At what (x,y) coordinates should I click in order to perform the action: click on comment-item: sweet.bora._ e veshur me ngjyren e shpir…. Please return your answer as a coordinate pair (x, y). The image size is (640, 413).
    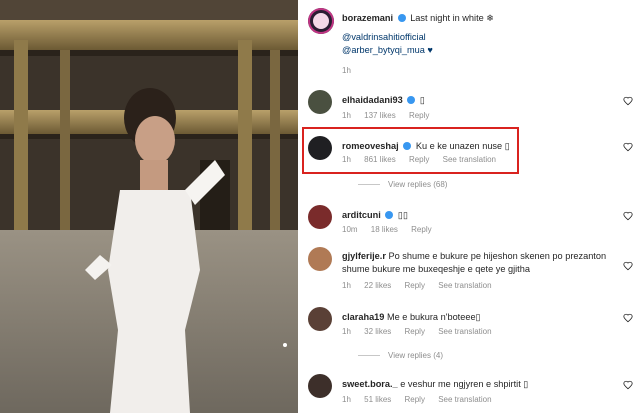
    Looking at the image, I should click on (470, 392).